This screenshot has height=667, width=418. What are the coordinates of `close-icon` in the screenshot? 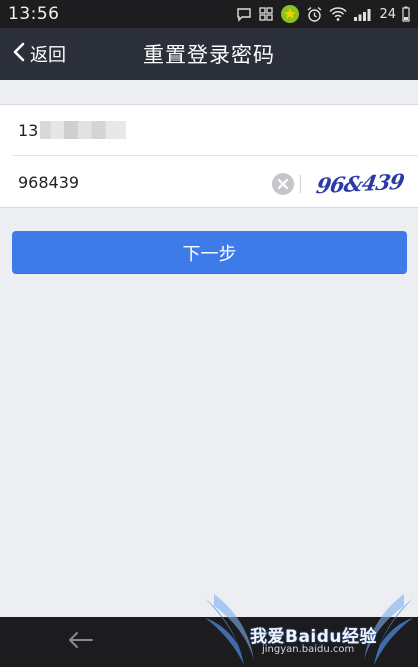 It's located at (283, 184).